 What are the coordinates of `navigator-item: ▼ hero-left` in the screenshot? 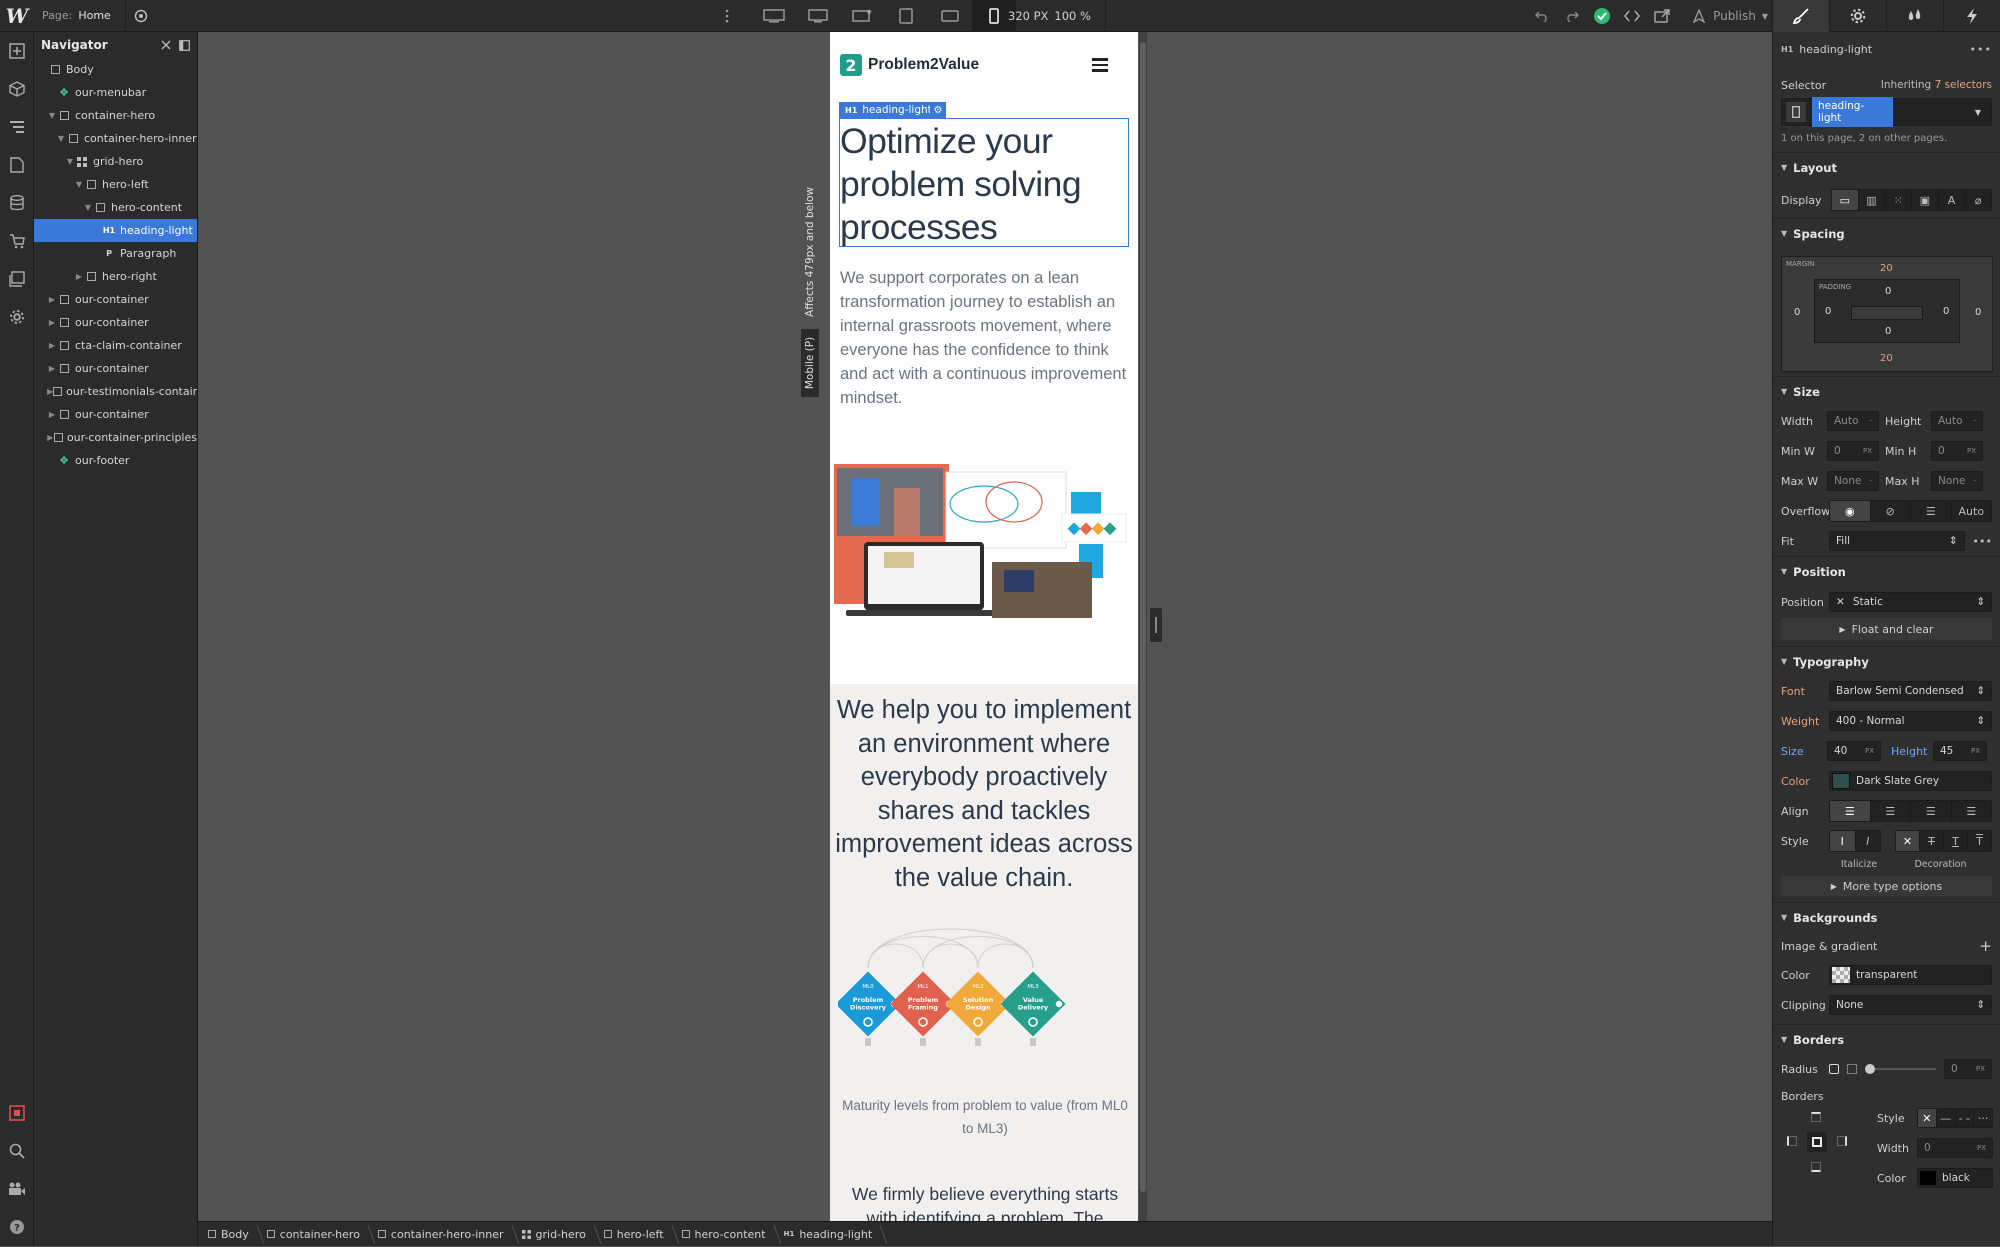 It's located at (115, 184).